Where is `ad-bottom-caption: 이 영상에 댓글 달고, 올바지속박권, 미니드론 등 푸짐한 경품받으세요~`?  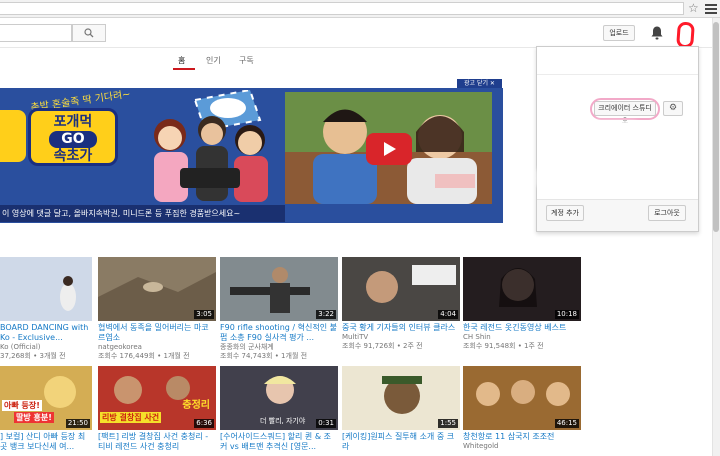
ad-bottom-caption: 이 영상에 댓글 달고, 올바지속박권, 미니드론 등 푸짐한 경품받으세요~ is located at coordinates (142, 213).